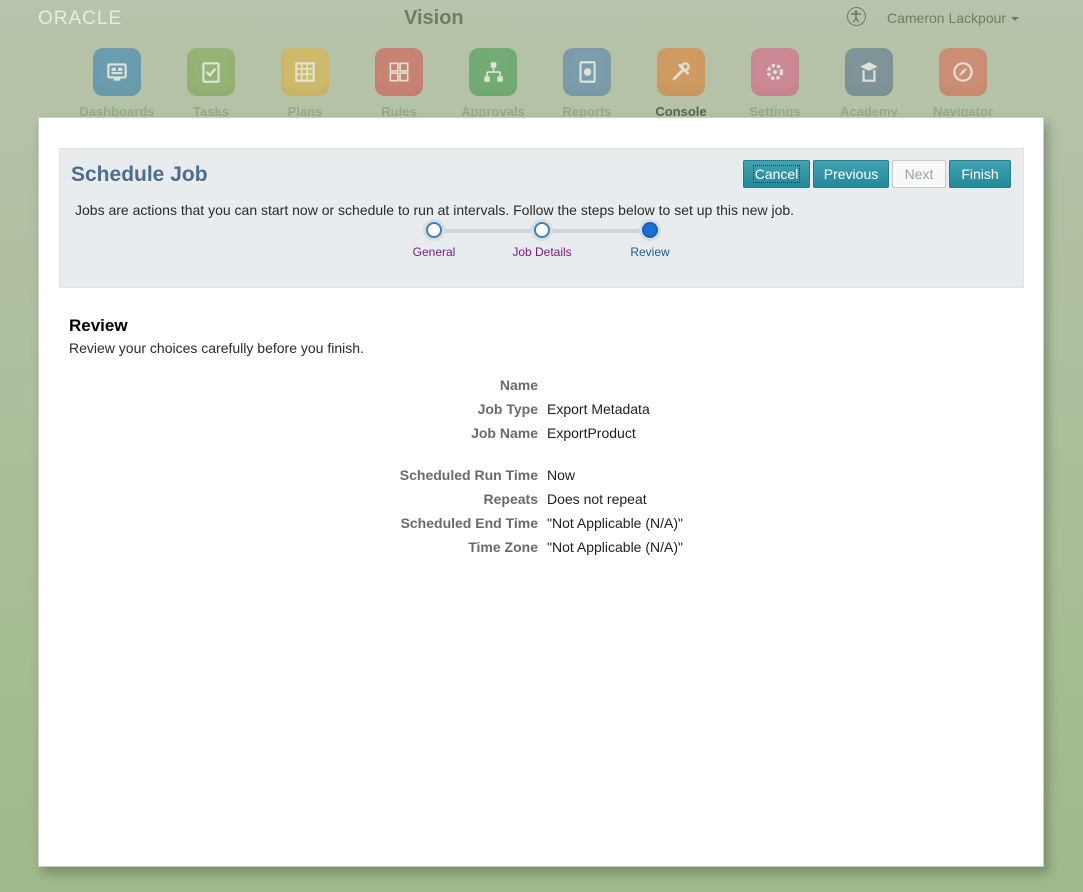  What do you see at coordinates (542, 411) in the screenshot?
I see `review-row-job-type: Job Type Export Metadata` at bounding box center [542, 411].